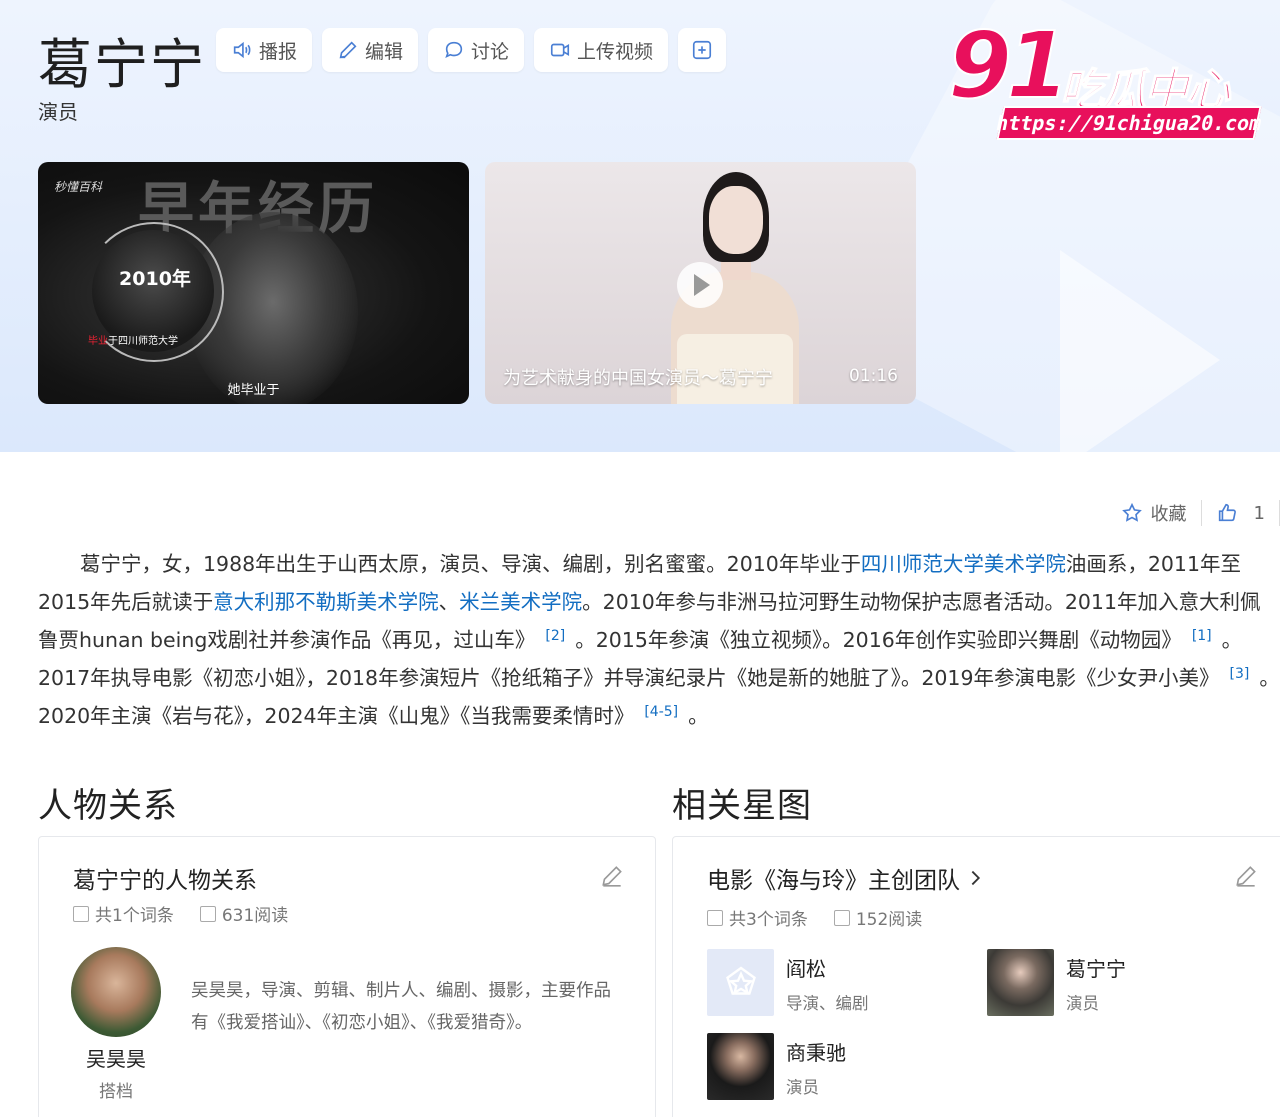 This screenshot has width=1280, height=1117. Describe the element at coordinates (560, 50) in the screenshot. I see `video-camera-icon` at that location.